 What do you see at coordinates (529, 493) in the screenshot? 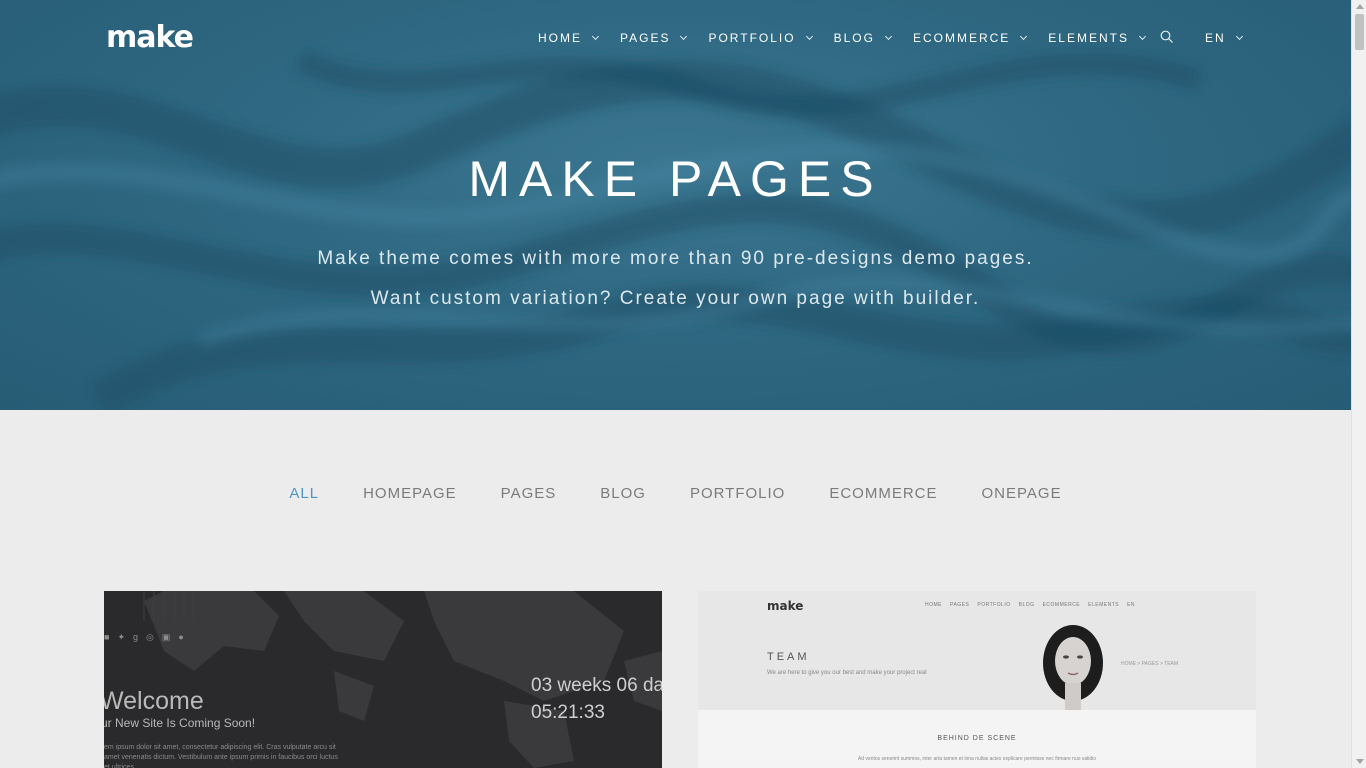
I see `filter-pages: PAGES` at bounding box center [529, 493].